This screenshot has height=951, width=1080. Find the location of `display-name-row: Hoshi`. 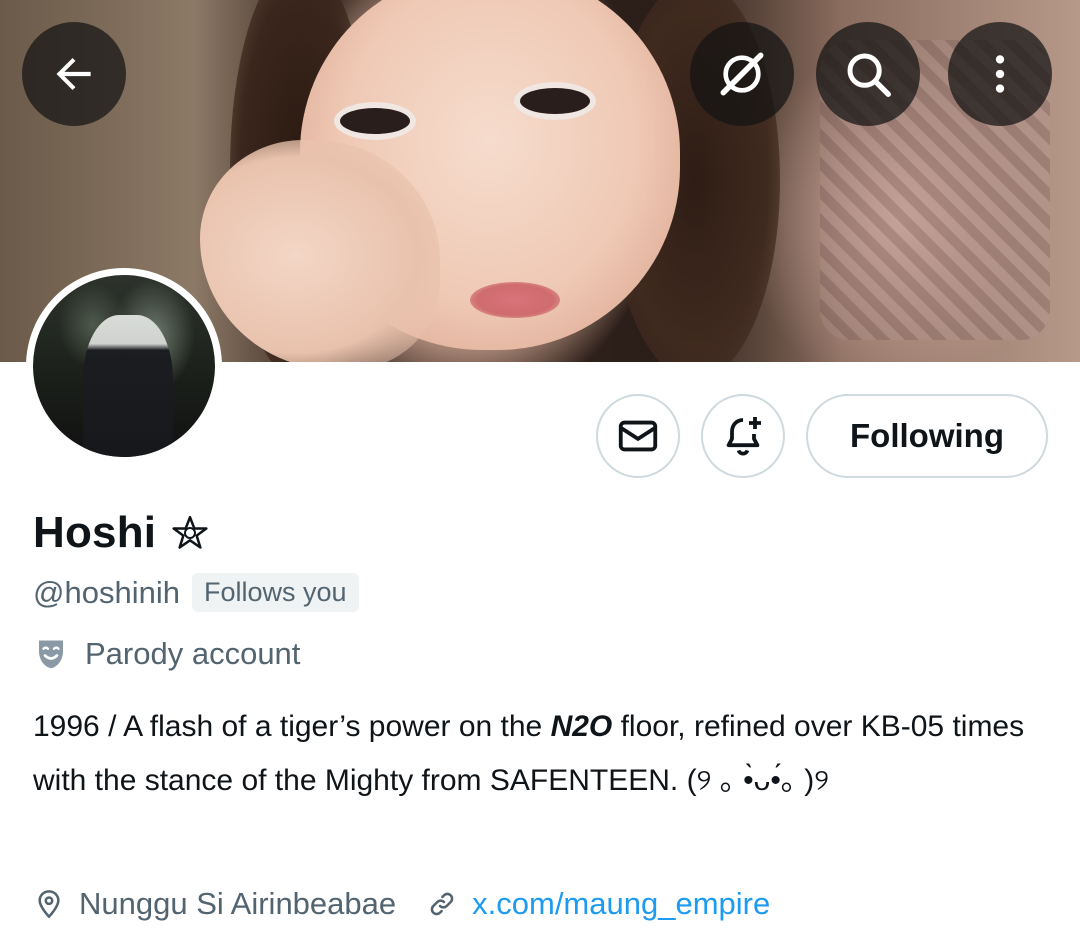

display-name-row: Hoshi is located at coordinates (121, 533).